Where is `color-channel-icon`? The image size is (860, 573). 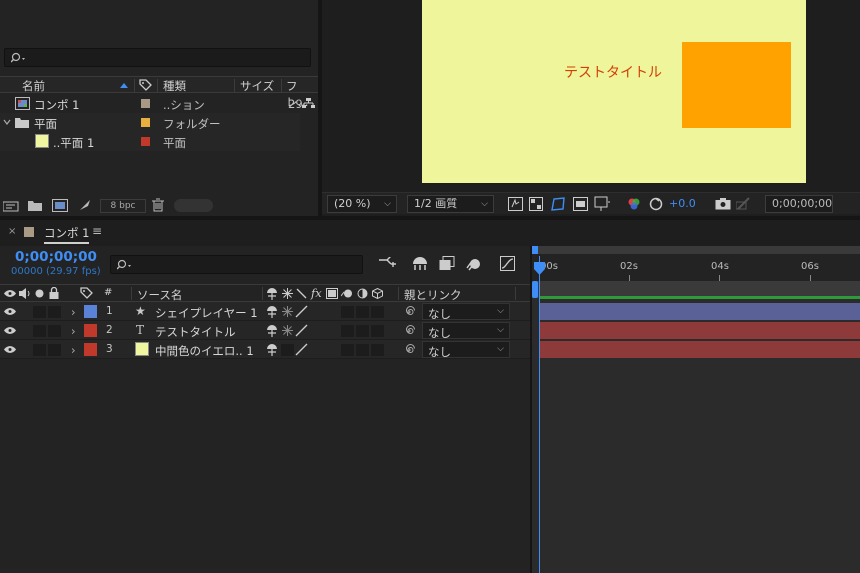
color-channel-icon is located at coordinates (634, 204).